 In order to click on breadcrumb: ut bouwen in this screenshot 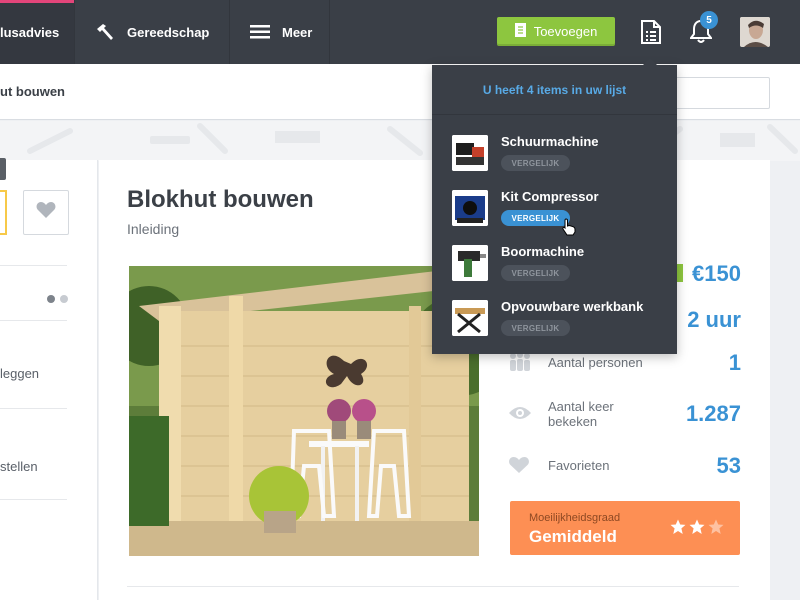, I will do `click(32, 91)`.